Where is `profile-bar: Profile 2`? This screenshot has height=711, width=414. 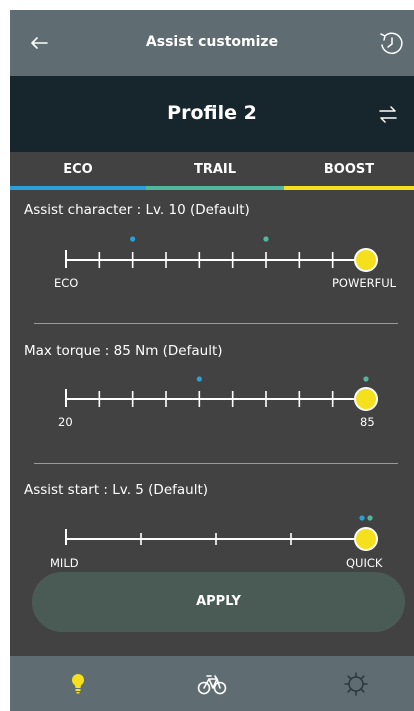
profile-bar: Profile 2 is located at coordinates (212, 114).